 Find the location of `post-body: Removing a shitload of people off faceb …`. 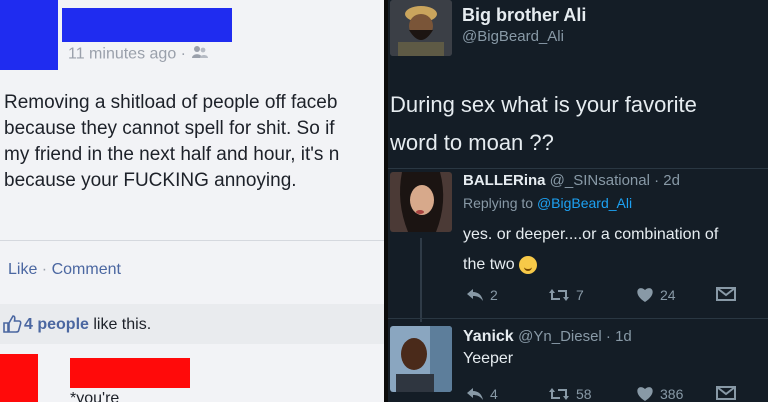

post-body: Removing a shitload of people off faceb … is located at coordinates (194, 142).